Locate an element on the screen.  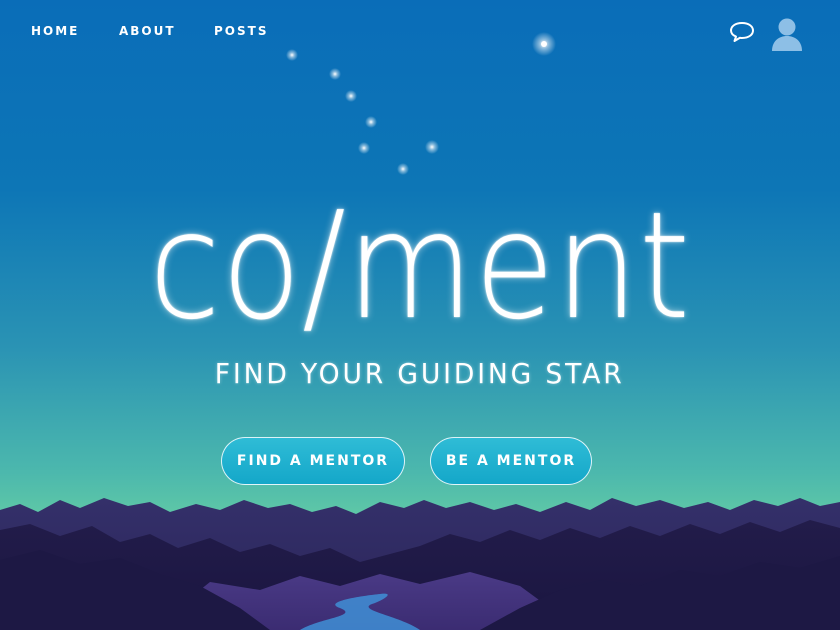
user-avatar-icon is located at coordinates (787, 34).